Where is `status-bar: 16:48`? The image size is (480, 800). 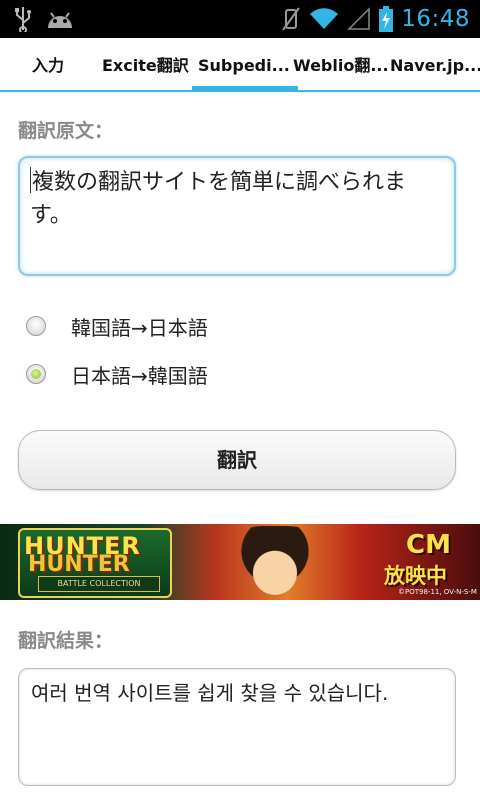 status-bar: 16:48 is located at coordinates (240, 19).